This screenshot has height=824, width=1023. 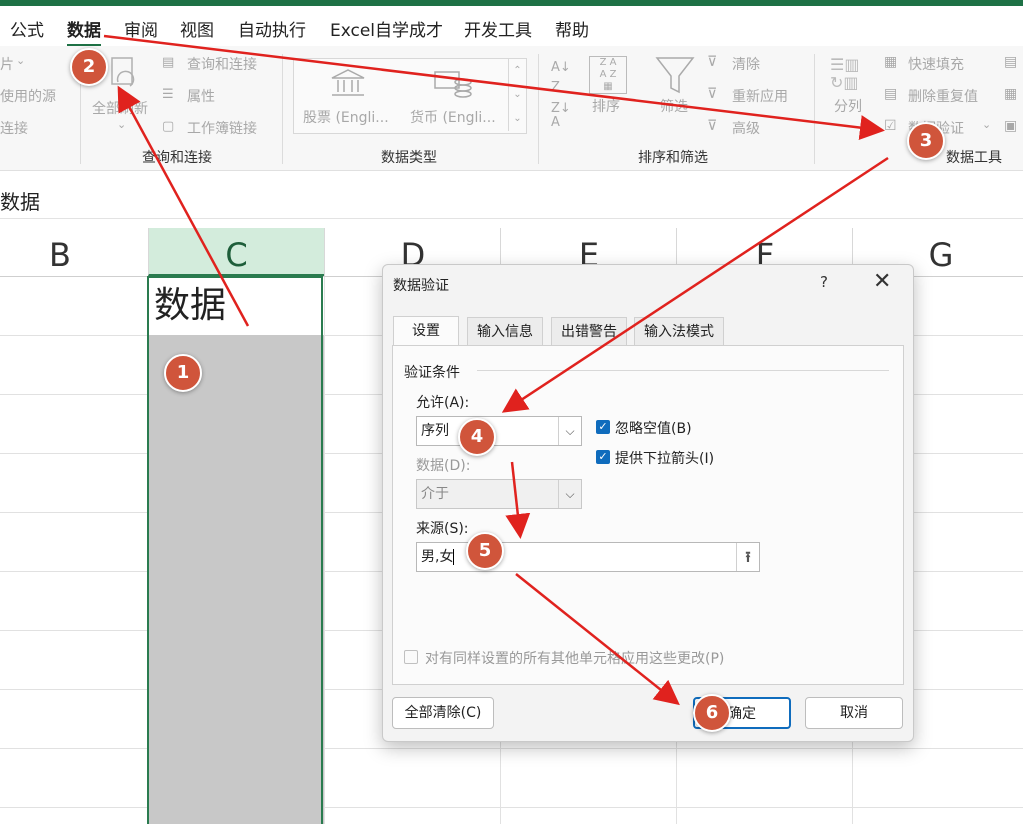 What do you see at coordinates (177, 158) in the screenshot?
I see `group-label-queries: 查询和连接` at bounding box center [177, 158].